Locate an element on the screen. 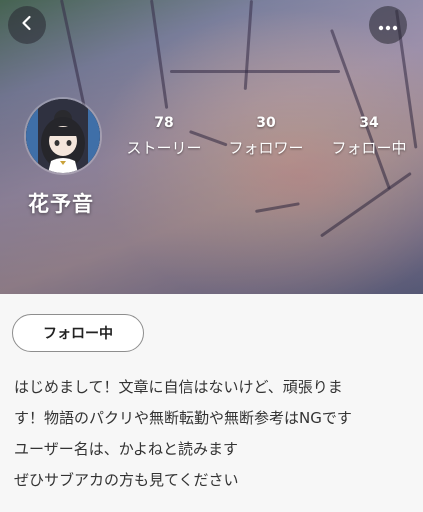 The height and width of the screenshot is (512, 423). bio-line: ぜひサブアカの方も見てください is located at coordinates (126, 480).